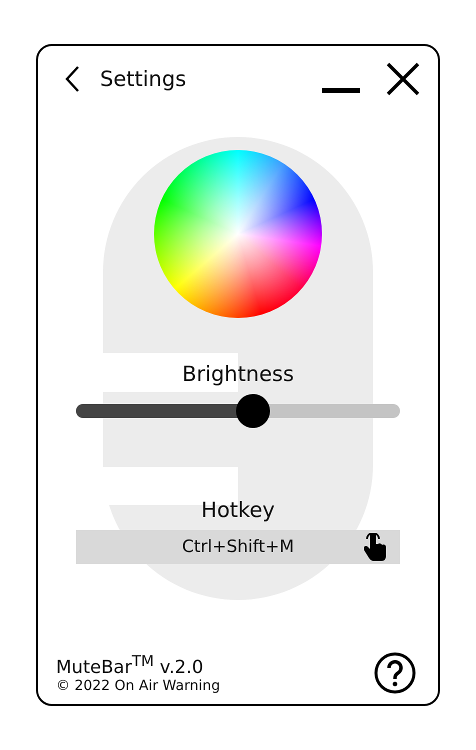 Image resolution: width=476 pixels, height=750 pixels. Describe the element at coordinates (238, 374) in the screenshot. I see `brightness-label: Brightness` at that location.